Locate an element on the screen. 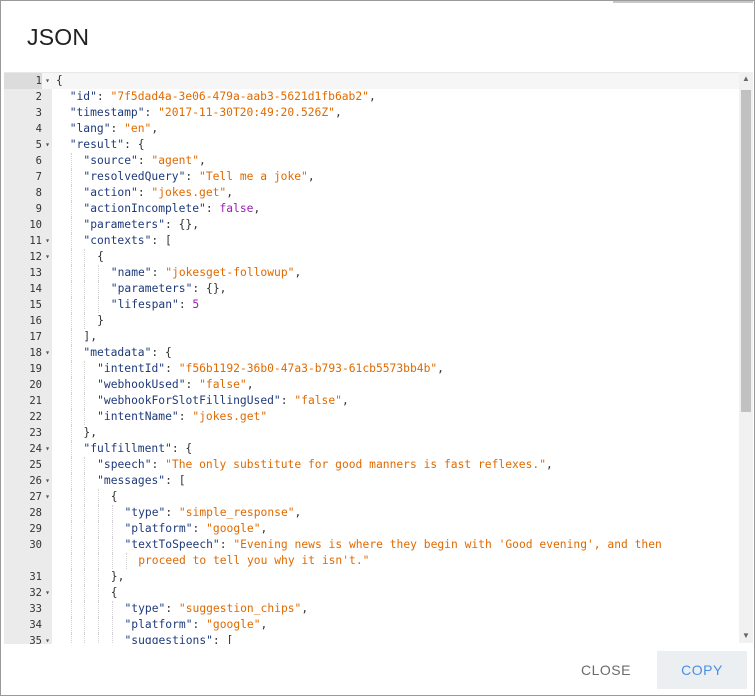 The height and width of the screenshot is (696, 755). line-number: 32 is located at coordinates (35, 593).